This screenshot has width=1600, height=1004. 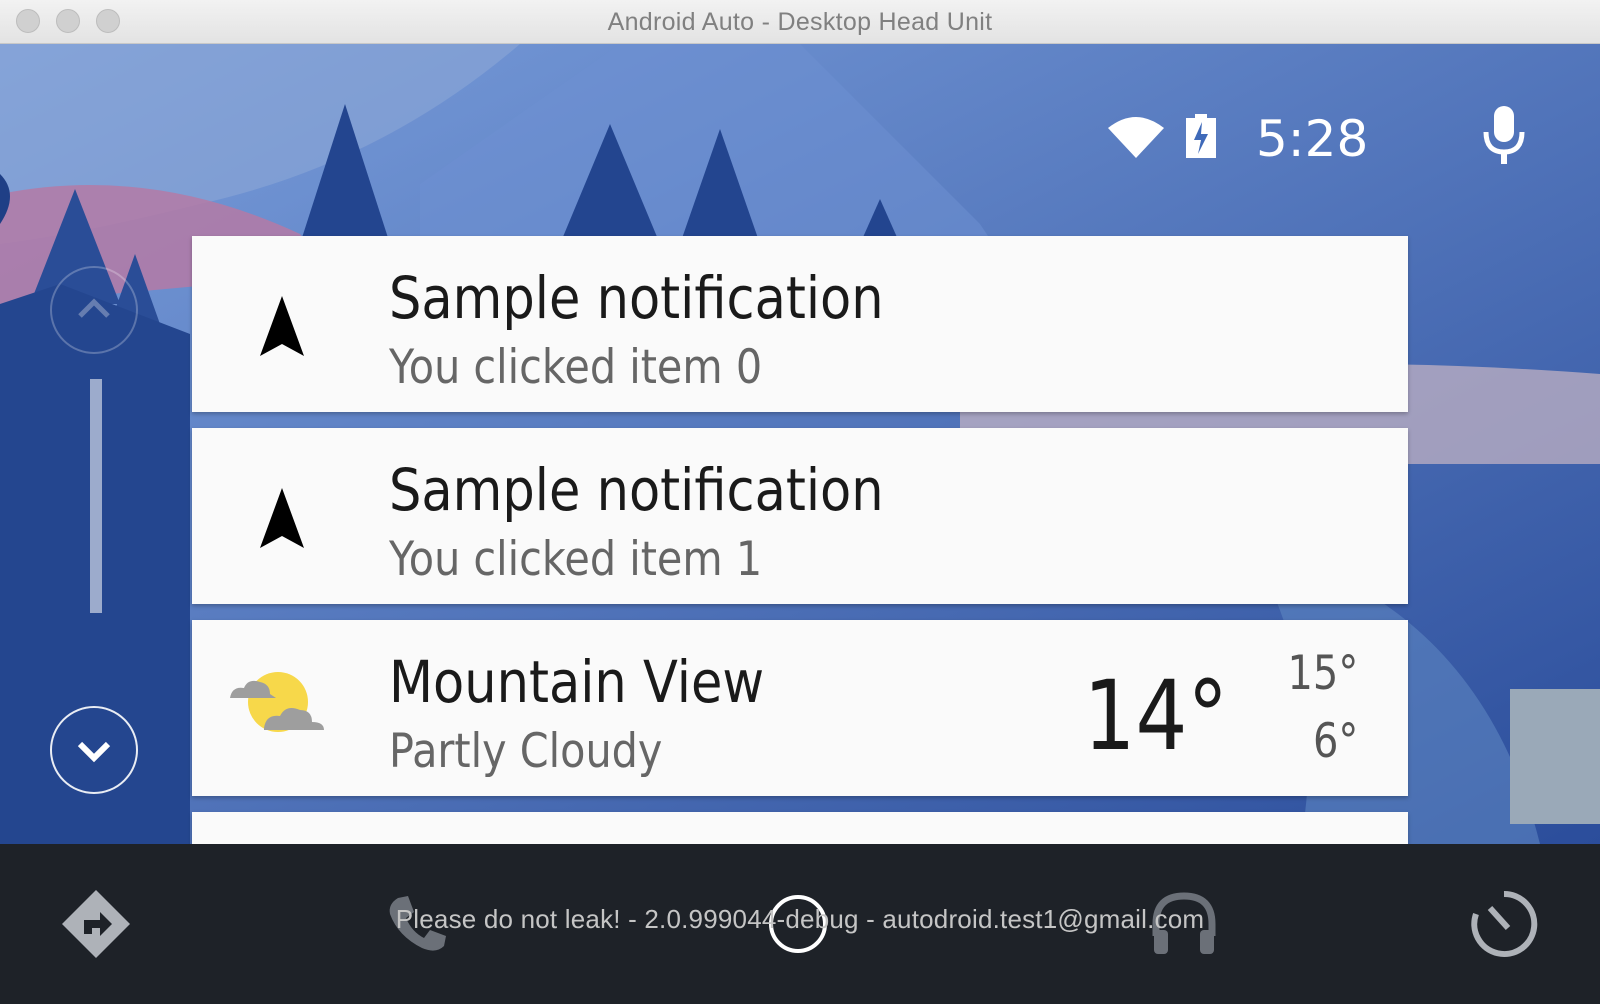 What do you see at coordinates (576, 367) in the screenshot?
I see `notification-subtitle: You clicked item 0` at bounding box center [576, 367].